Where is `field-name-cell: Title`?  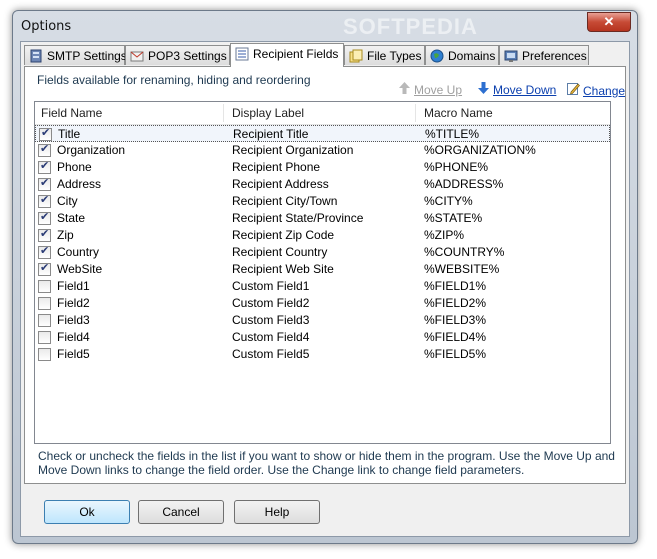
field-name-cell: Title is located at coordinates (69, 134).